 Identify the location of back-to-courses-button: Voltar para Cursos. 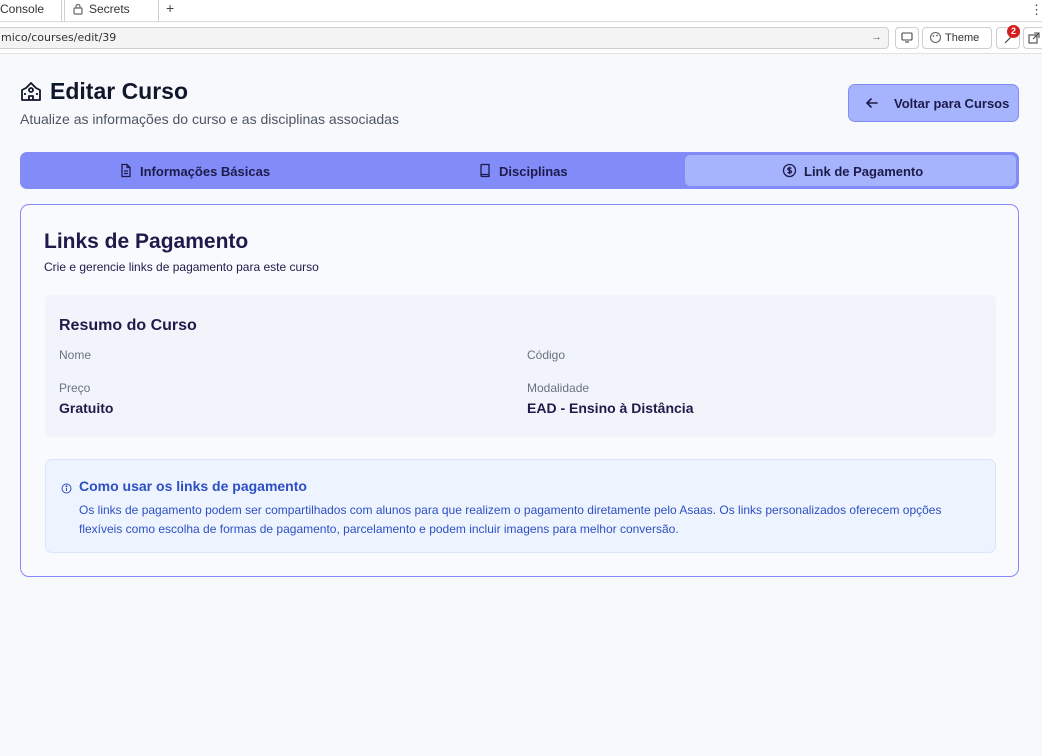
(933, 103).